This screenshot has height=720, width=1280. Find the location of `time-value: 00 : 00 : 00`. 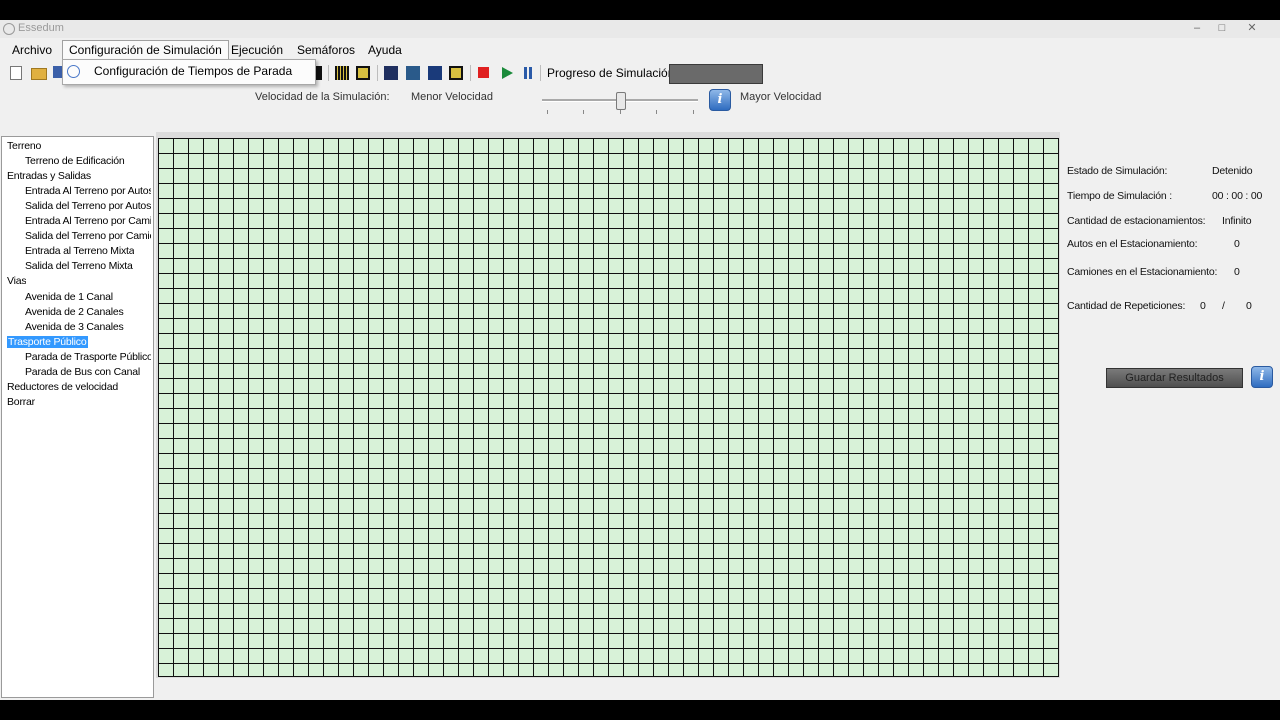

time-value: 00 : 00 : 00 is located at coordinates (1237, 196).